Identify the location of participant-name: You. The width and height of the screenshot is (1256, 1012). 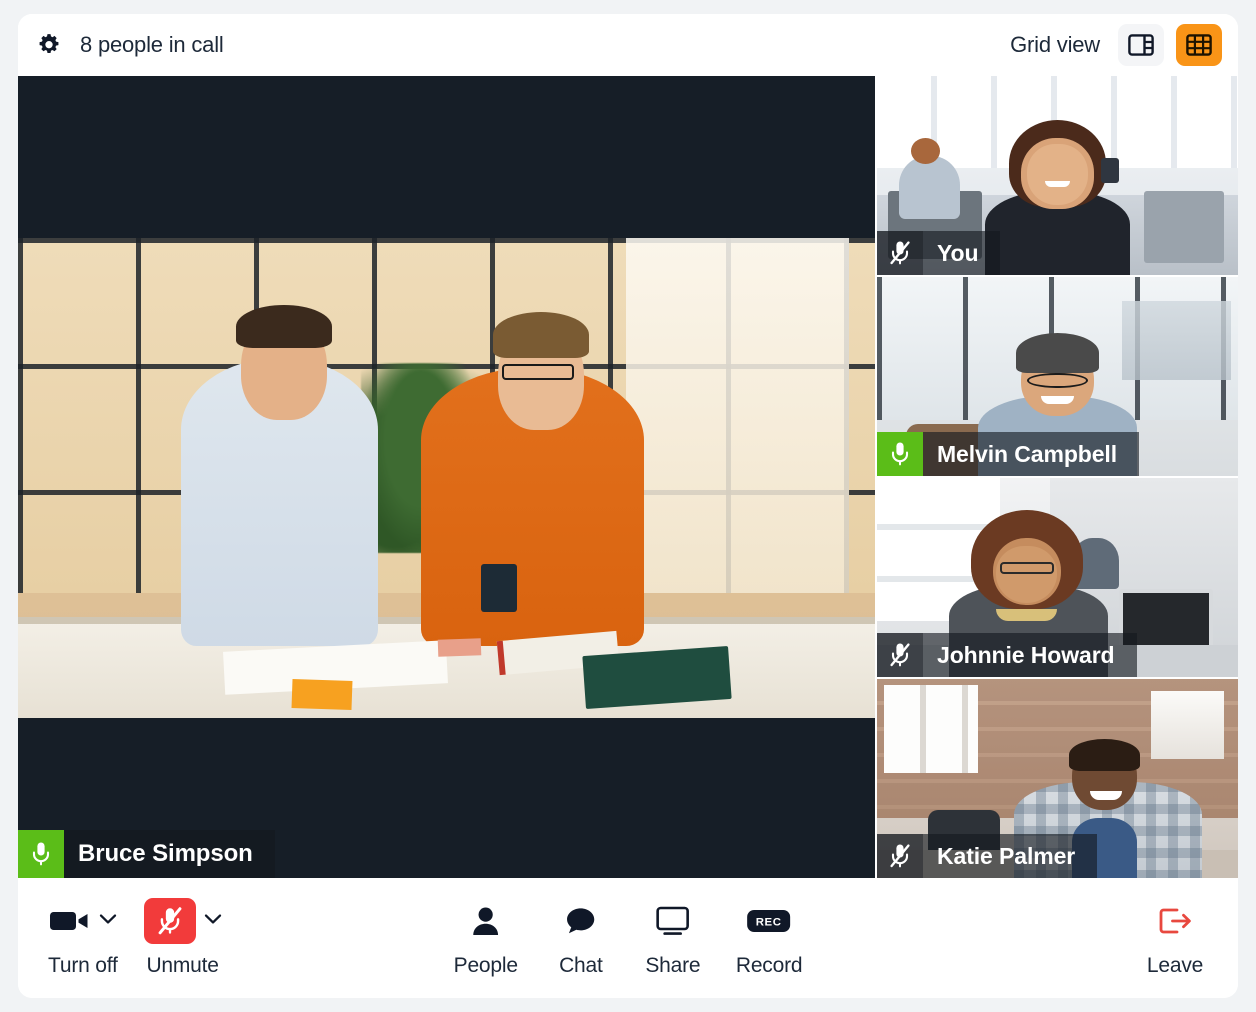
(962, 253).